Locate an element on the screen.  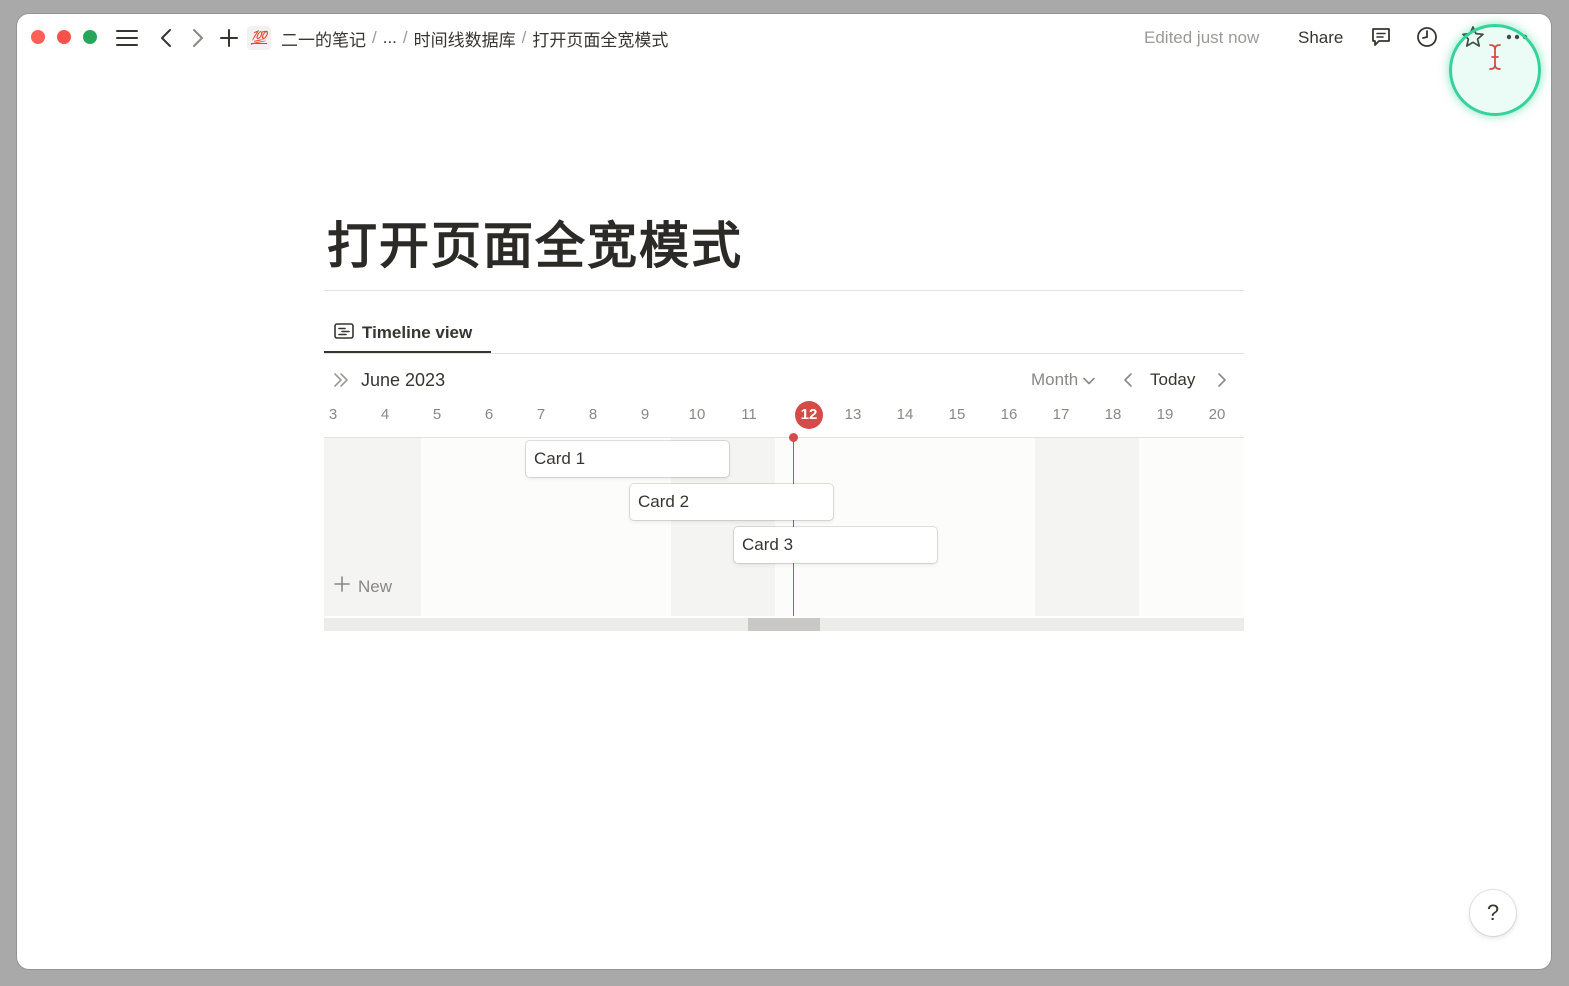
day-label: 4 is located at coordinates (385, 414).